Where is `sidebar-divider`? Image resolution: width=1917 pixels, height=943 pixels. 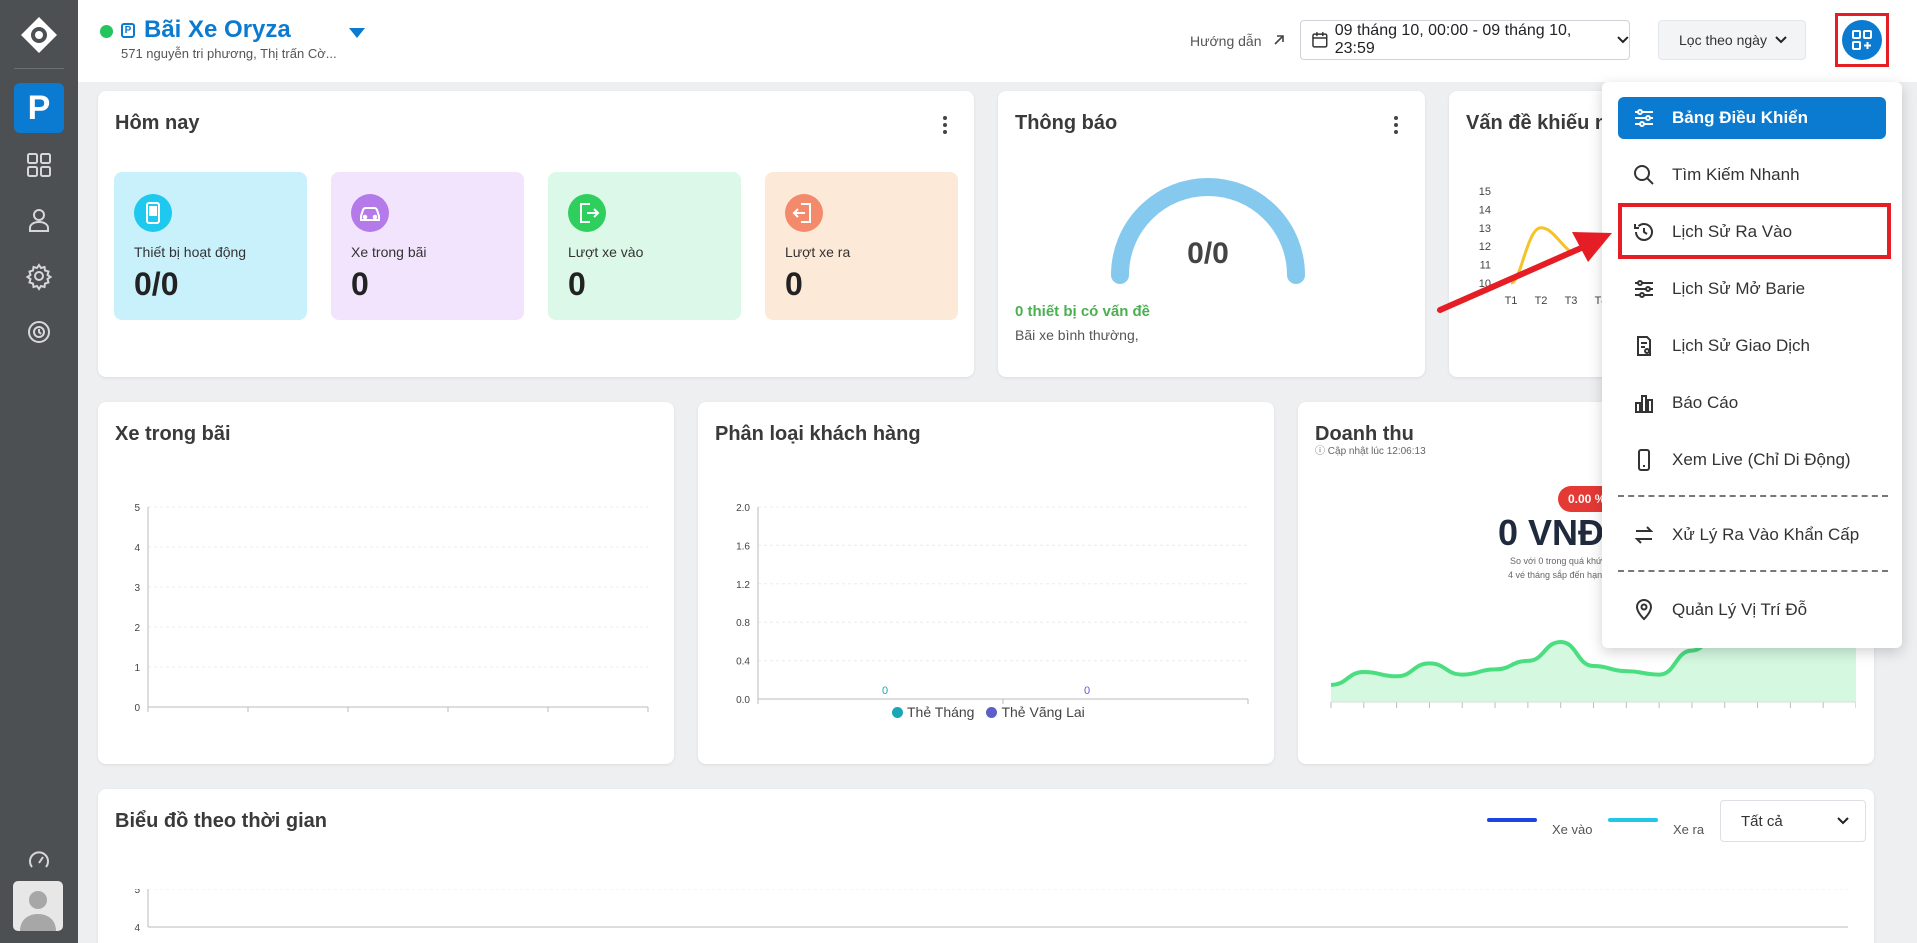 sidebar-divider is located at coordinates (39, 68).